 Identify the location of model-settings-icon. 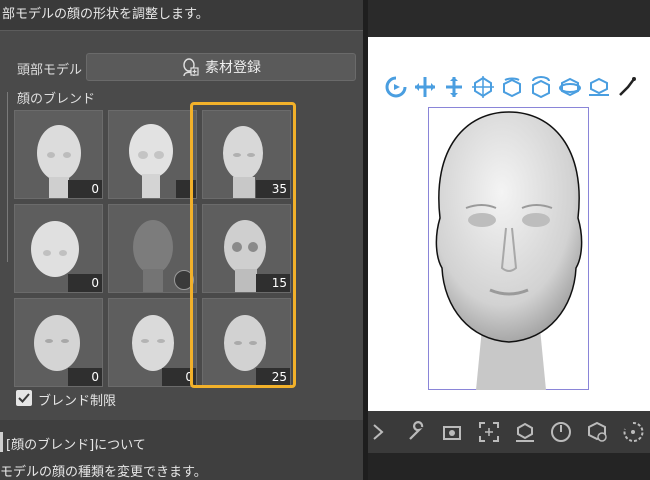
(597, 432).